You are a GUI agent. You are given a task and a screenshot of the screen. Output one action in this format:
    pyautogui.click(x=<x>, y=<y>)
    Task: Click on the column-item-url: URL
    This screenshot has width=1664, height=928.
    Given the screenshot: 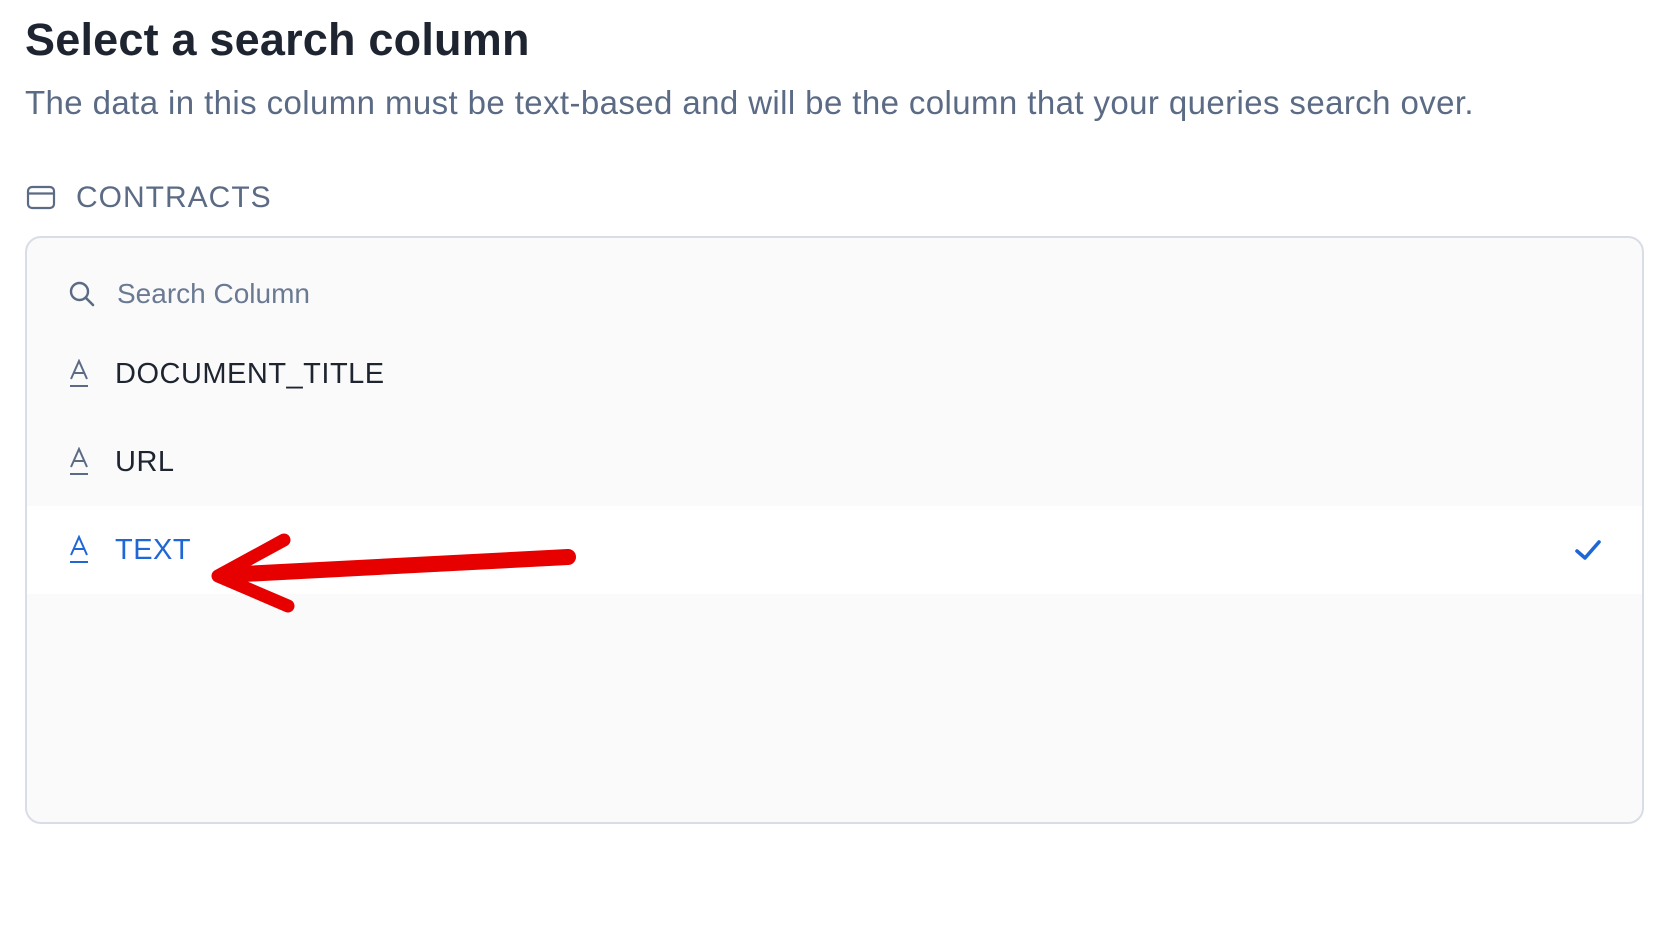 What is the action you would take?
    pyautogui.click(x=834, y=462)
    